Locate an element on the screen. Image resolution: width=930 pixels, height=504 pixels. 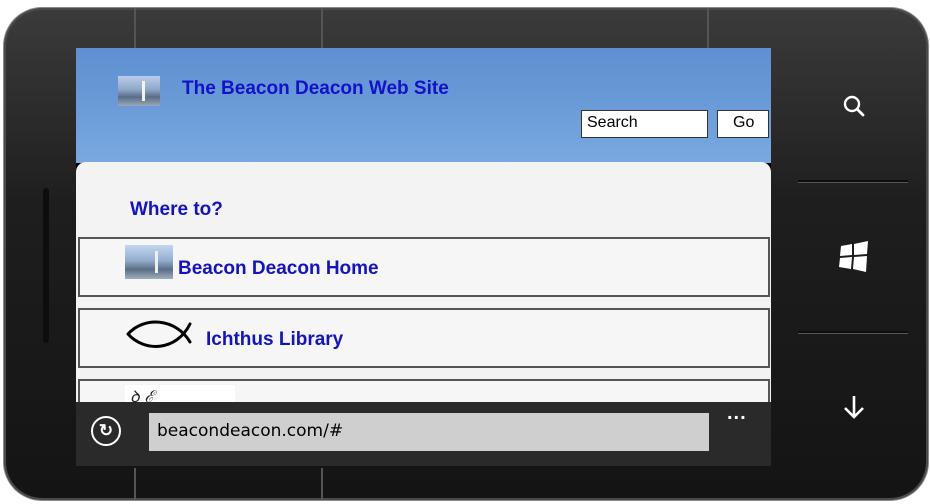
windows-logo-icon is located at coordinates (853, 256).